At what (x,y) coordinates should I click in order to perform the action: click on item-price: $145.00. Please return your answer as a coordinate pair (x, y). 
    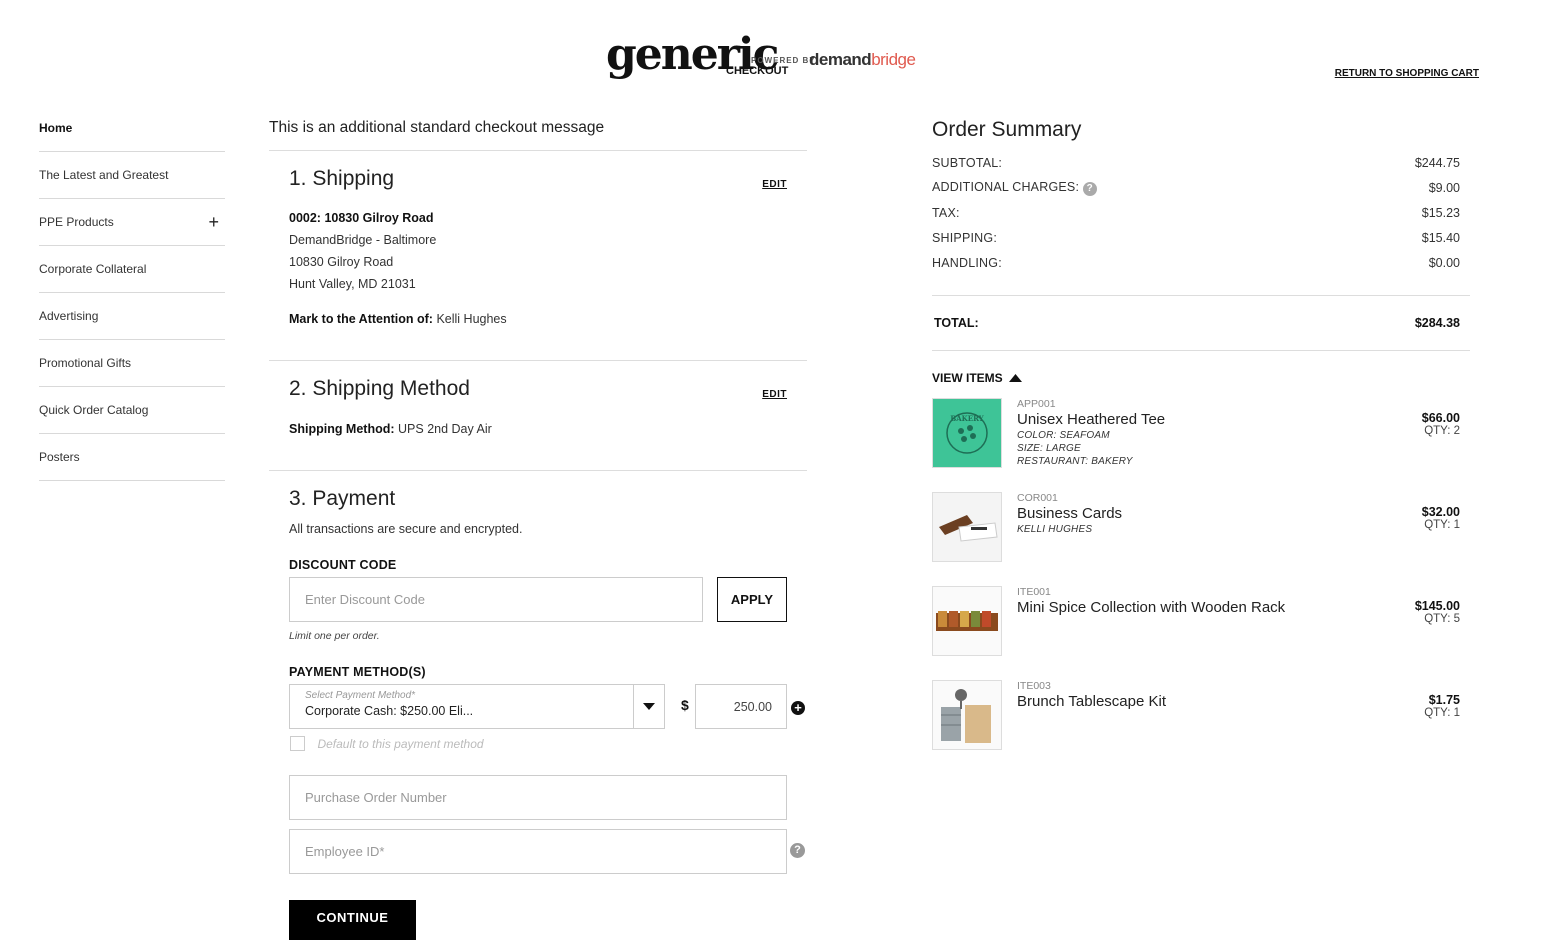
    Looking at the image, I should click on (1437, 606).